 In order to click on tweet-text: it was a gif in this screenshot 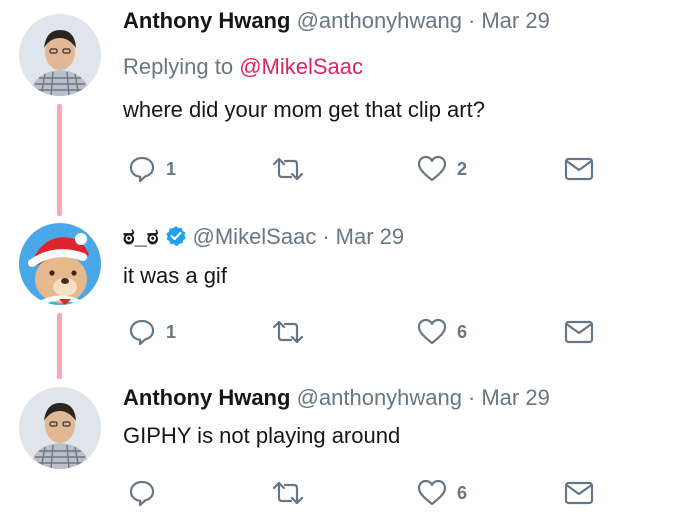, I will do `click(175, 275)`.